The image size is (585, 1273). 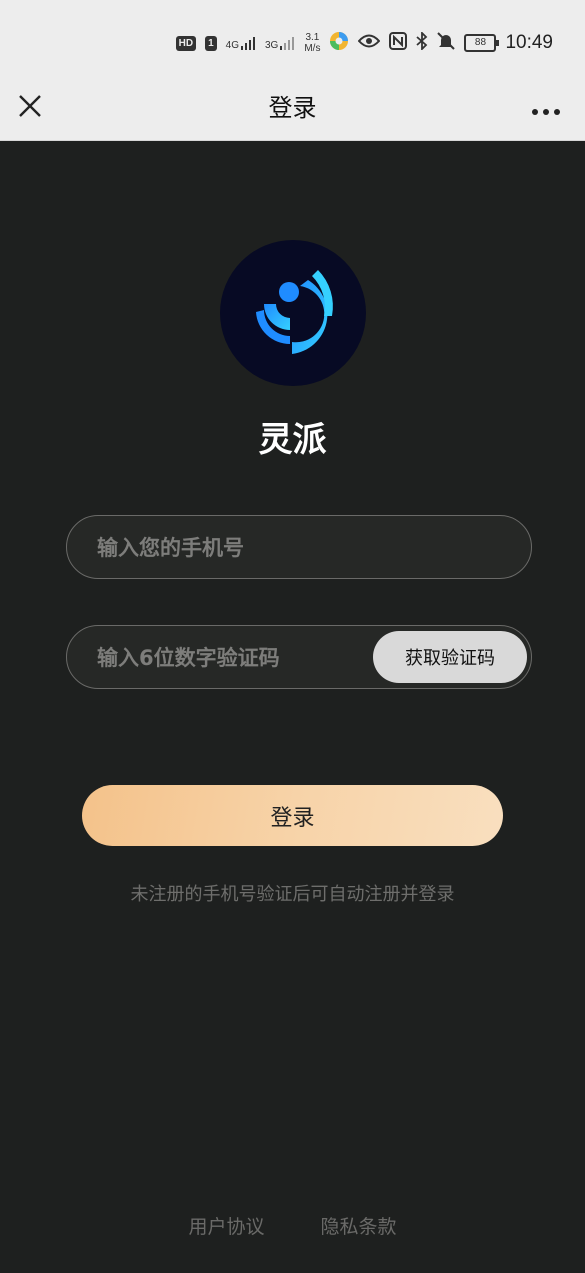 I want to click on net1-label: 4G, so click(x=232, y=45).